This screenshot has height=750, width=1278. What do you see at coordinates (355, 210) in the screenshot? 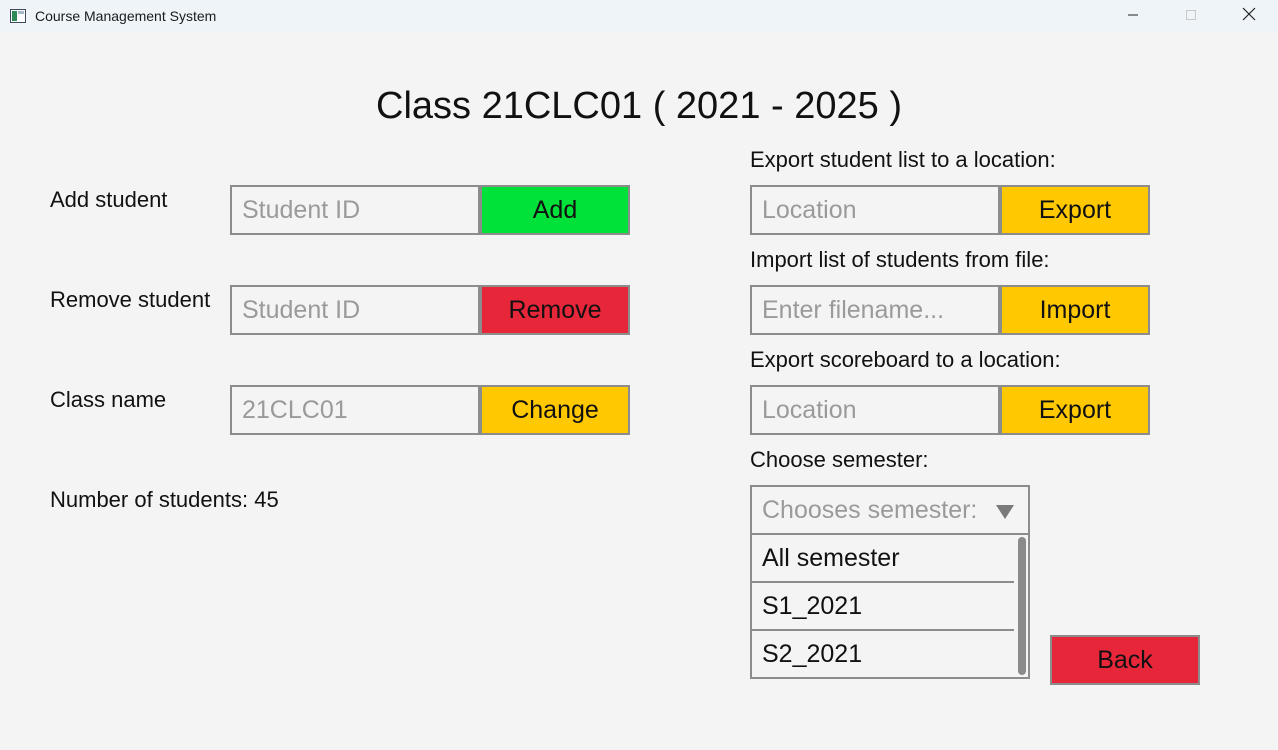
I see `add-student-id-input: Student ID` at bounding box center [355, 210].